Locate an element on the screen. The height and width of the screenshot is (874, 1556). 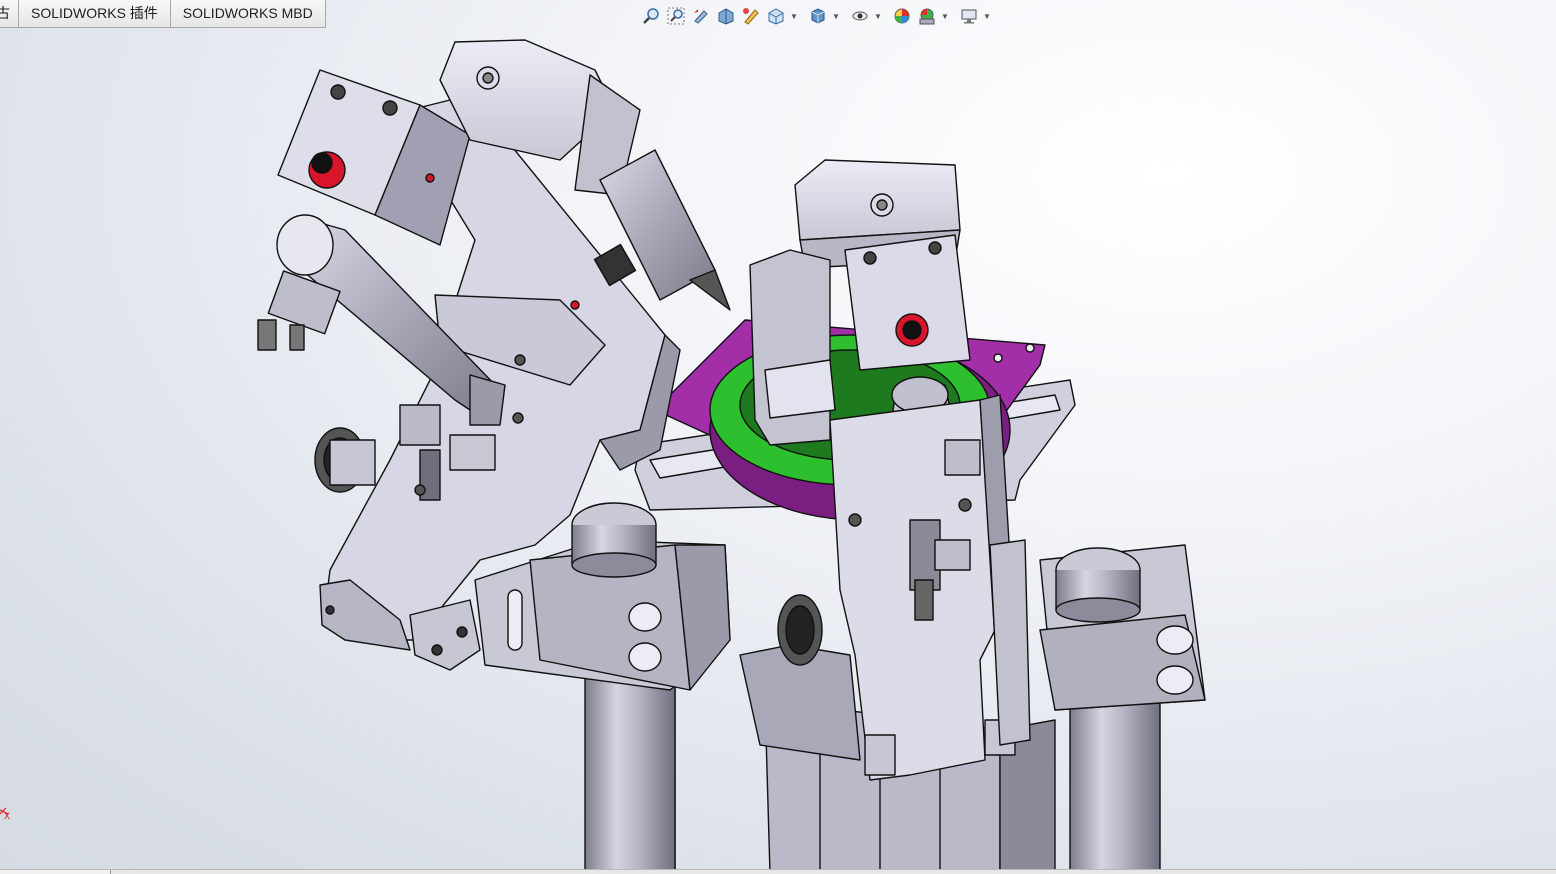
edit-appearance-icon is located at coordinates (902, 16).